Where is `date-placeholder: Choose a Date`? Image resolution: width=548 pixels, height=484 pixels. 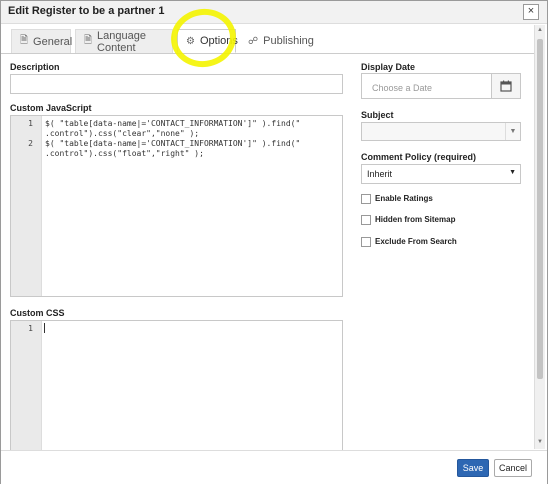
date-placeholder: Choose a Date is located at coordinates (402, 88).